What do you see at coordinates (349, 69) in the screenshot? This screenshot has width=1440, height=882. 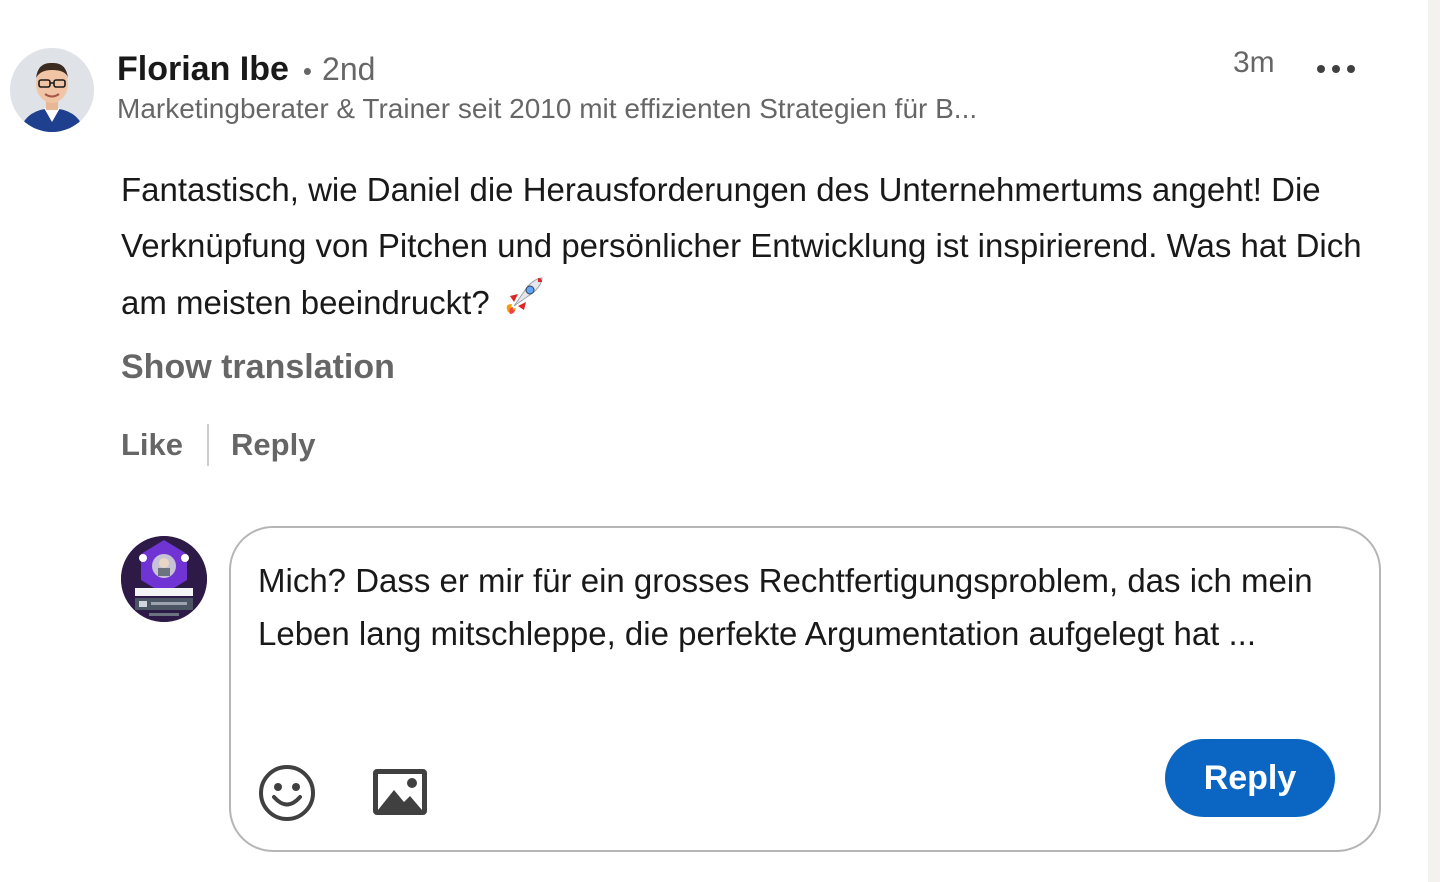 I see `connection-degree: 2nd` at bounding box center [349, 69].